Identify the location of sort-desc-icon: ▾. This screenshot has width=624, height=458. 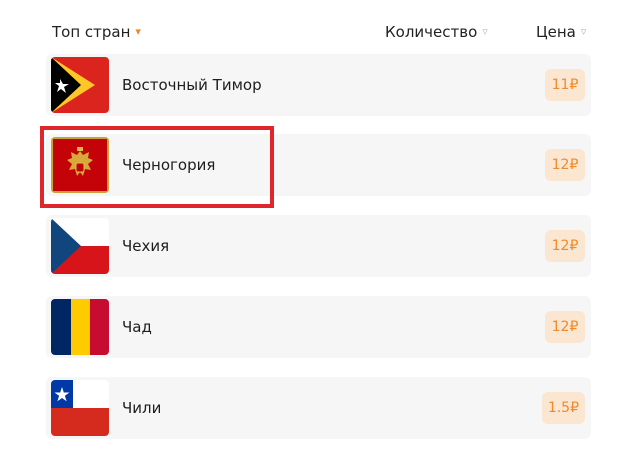
(138, 31).